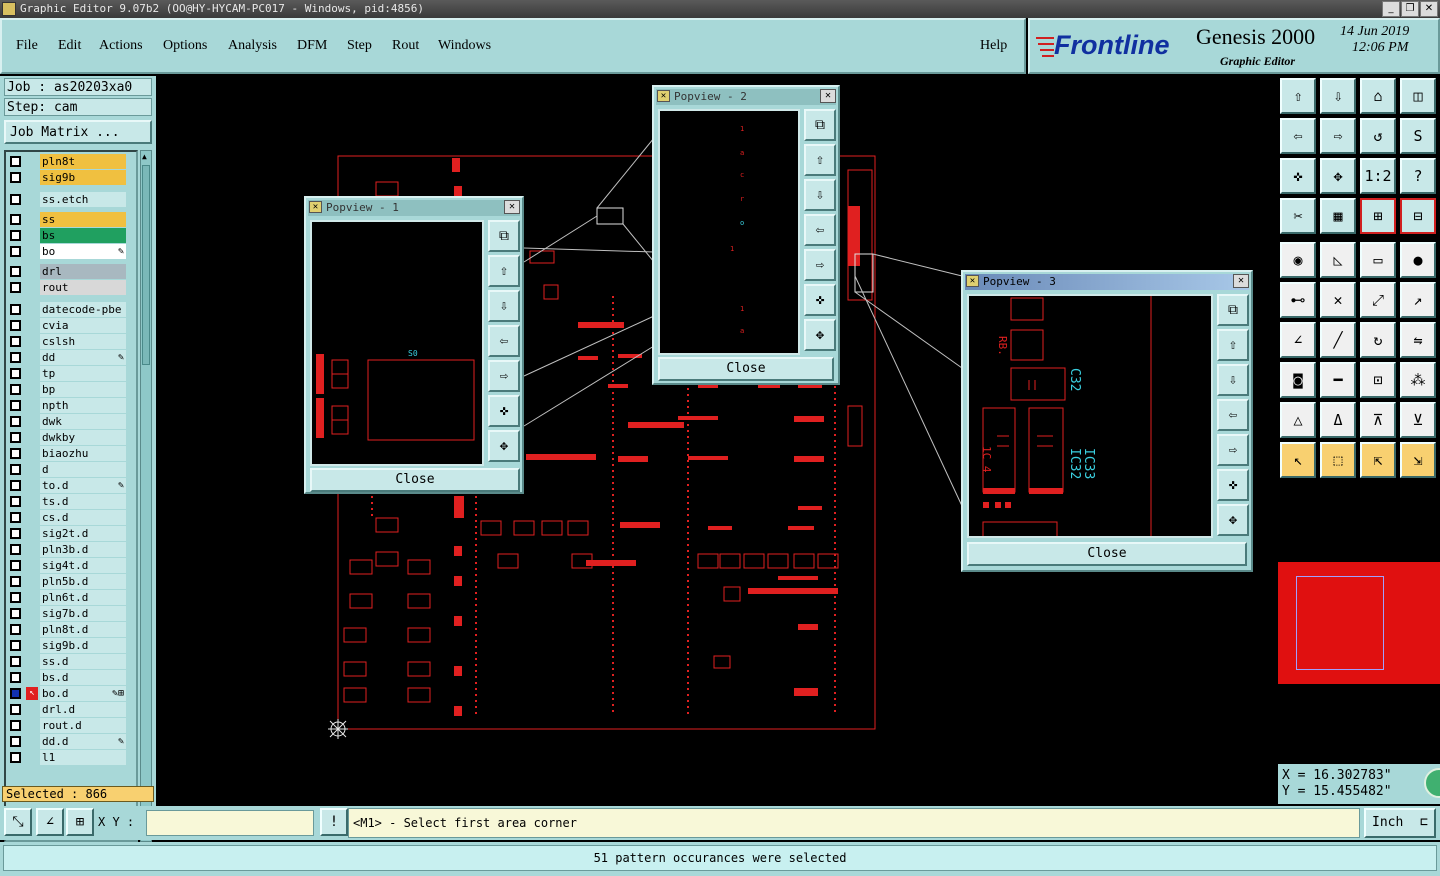 The width and height of the screenshot is (1440, 876). I want to click on split-view-icon: ◫, so click(1418, 96).